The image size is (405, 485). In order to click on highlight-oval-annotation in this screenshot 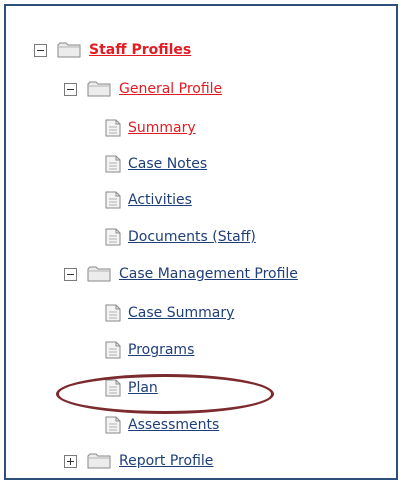, I will do `click(165, 394)`.